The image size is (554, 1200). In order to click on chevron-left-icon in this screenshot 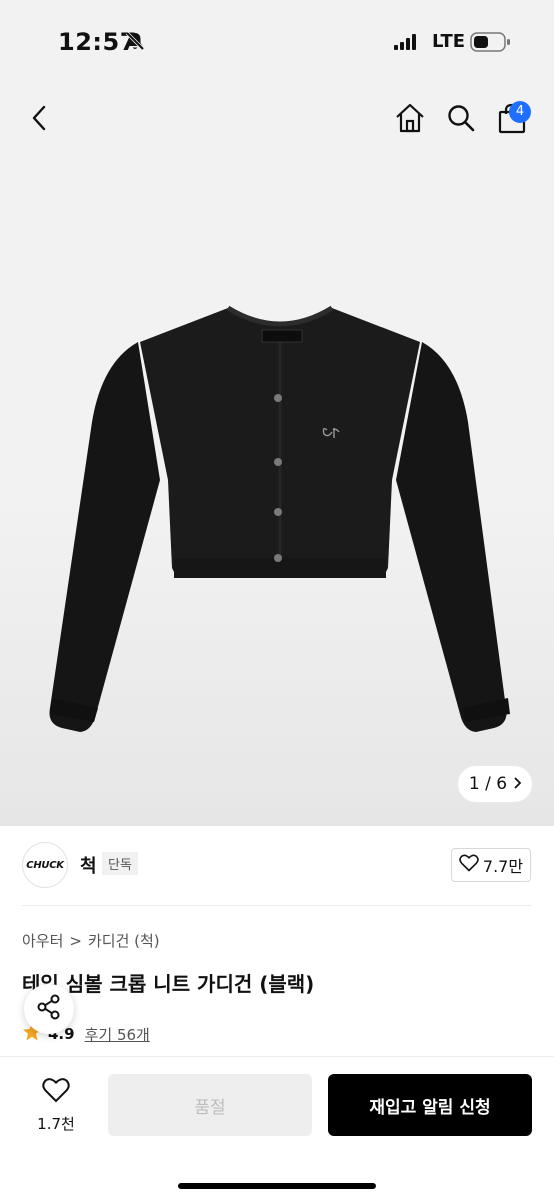, I will do `click(40, 120)`.